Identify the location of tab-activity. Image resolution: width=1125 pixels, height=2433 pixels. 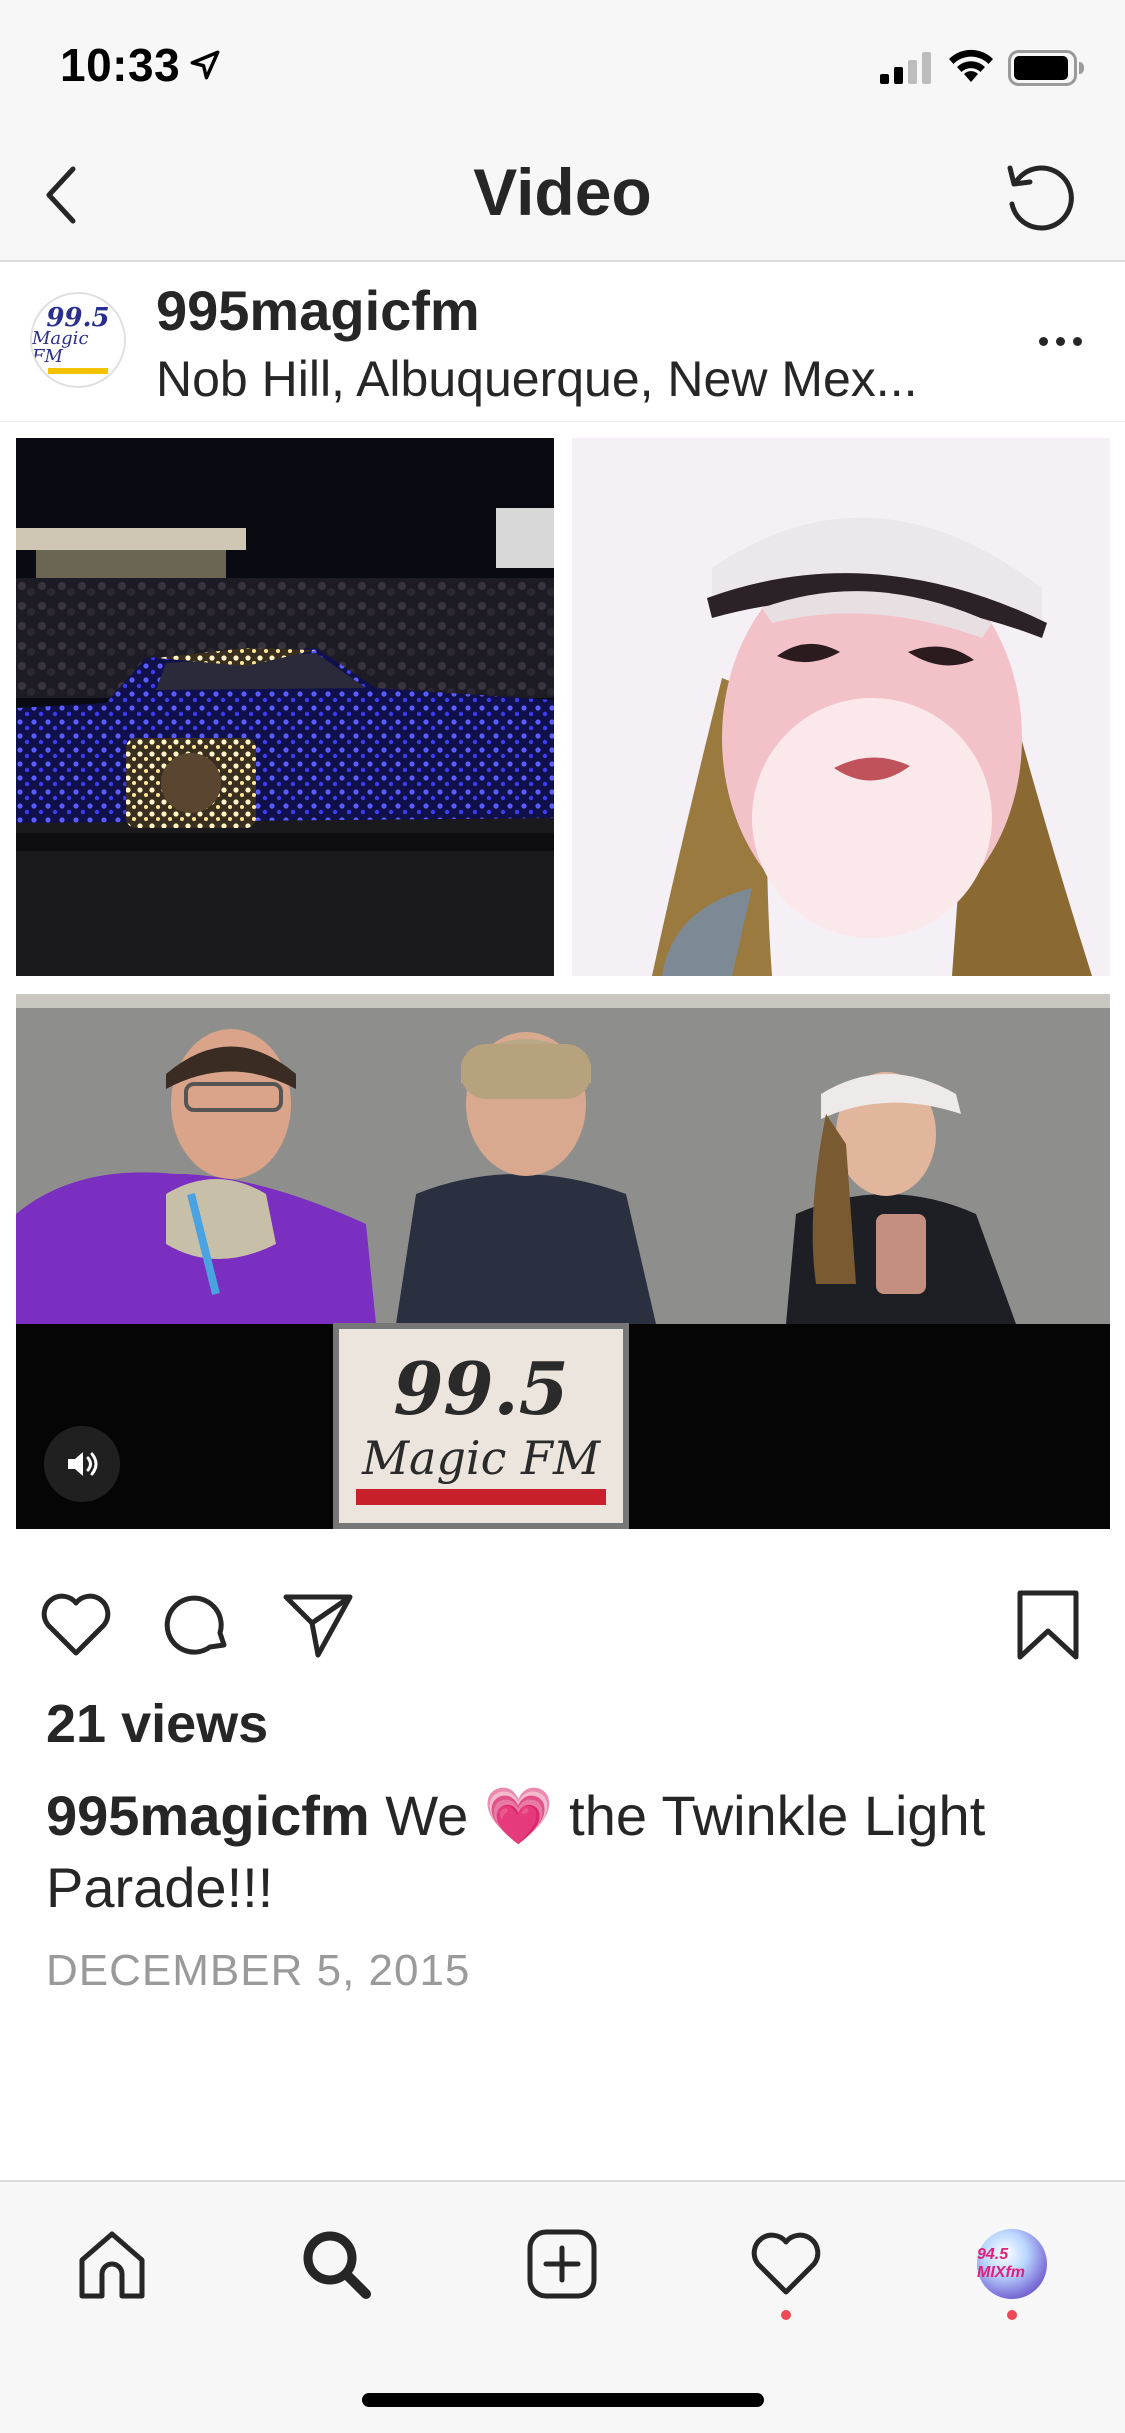
(786, 2264).